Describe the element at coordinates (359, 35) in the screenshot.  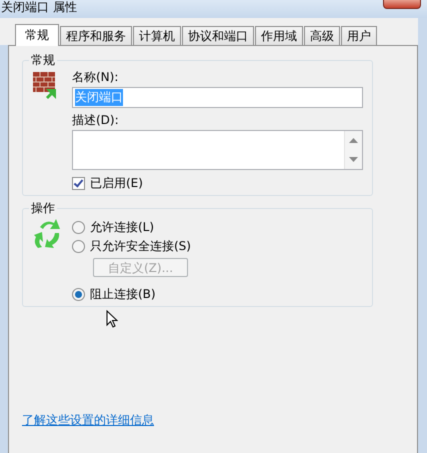
I see `tab: 用户` at that location.